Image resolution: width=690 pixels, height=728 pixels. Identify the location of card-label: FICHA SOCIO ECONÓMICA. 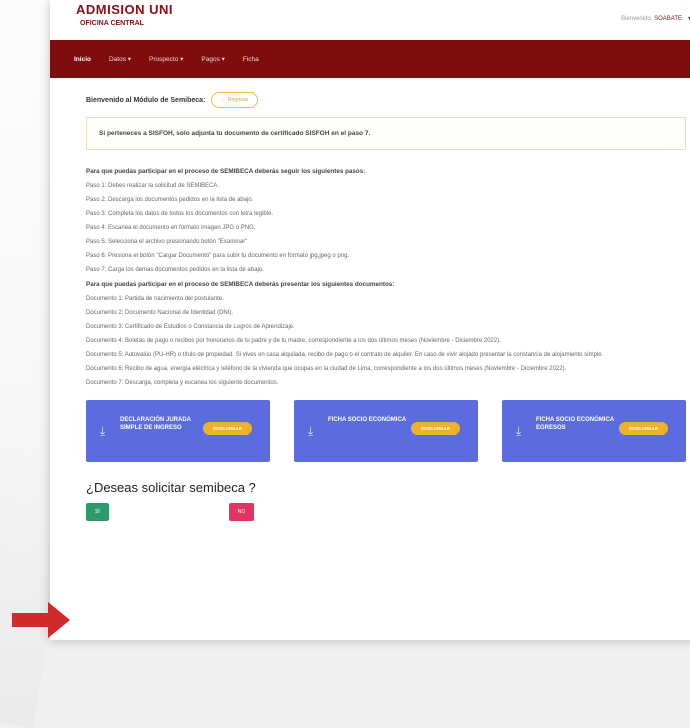
(367, 420).